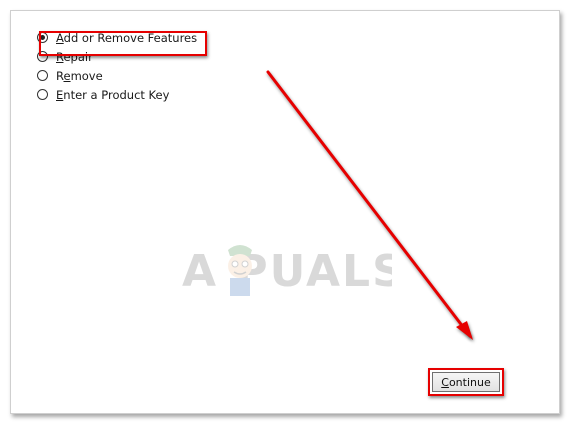 The width and height of the screenshot is (570, 424). Describe the element at coordinates (464, 330) in the screenshot. I see `red-arrowhead` at that location.